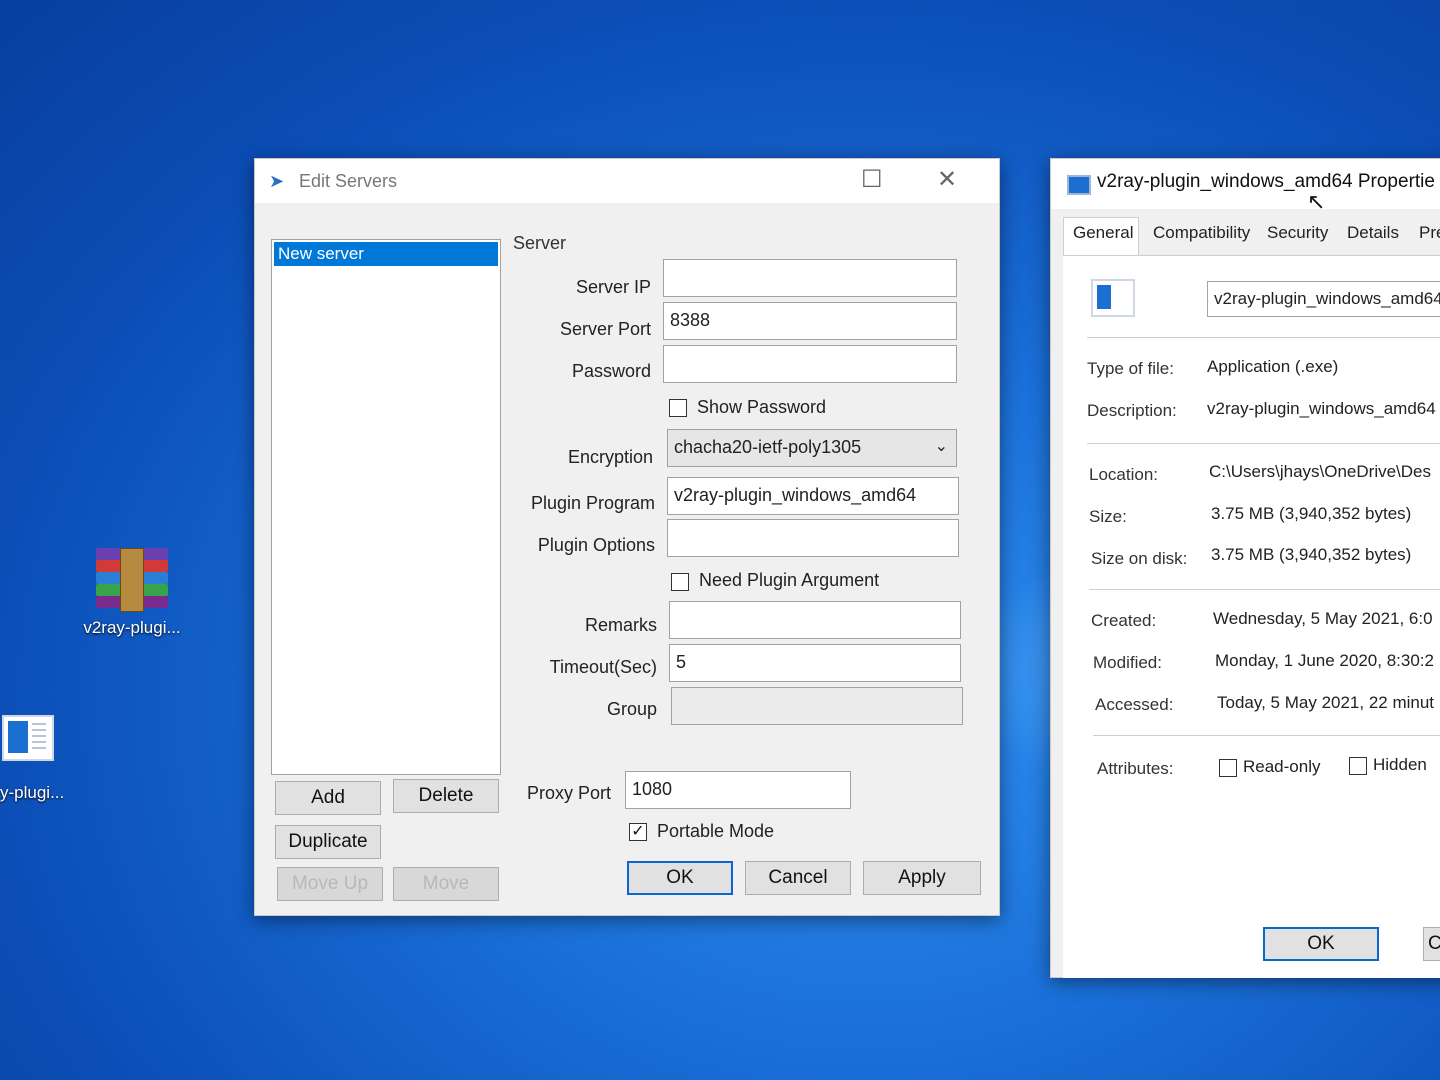 Image resolution: width=1440 pixels, height=1080 pixels. What do you see at coordinates (1323, 618) in the screenshot?
I see `created-value: Wednesday, 5 May 2021, 6:0` at bounding box center [1323, 618].